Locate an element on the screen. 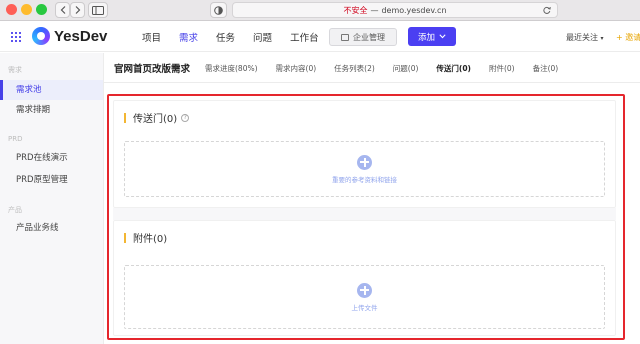 The width and height of the screenshot is (640, 344). add-label: 添加 is located at coordinates (426, 37).